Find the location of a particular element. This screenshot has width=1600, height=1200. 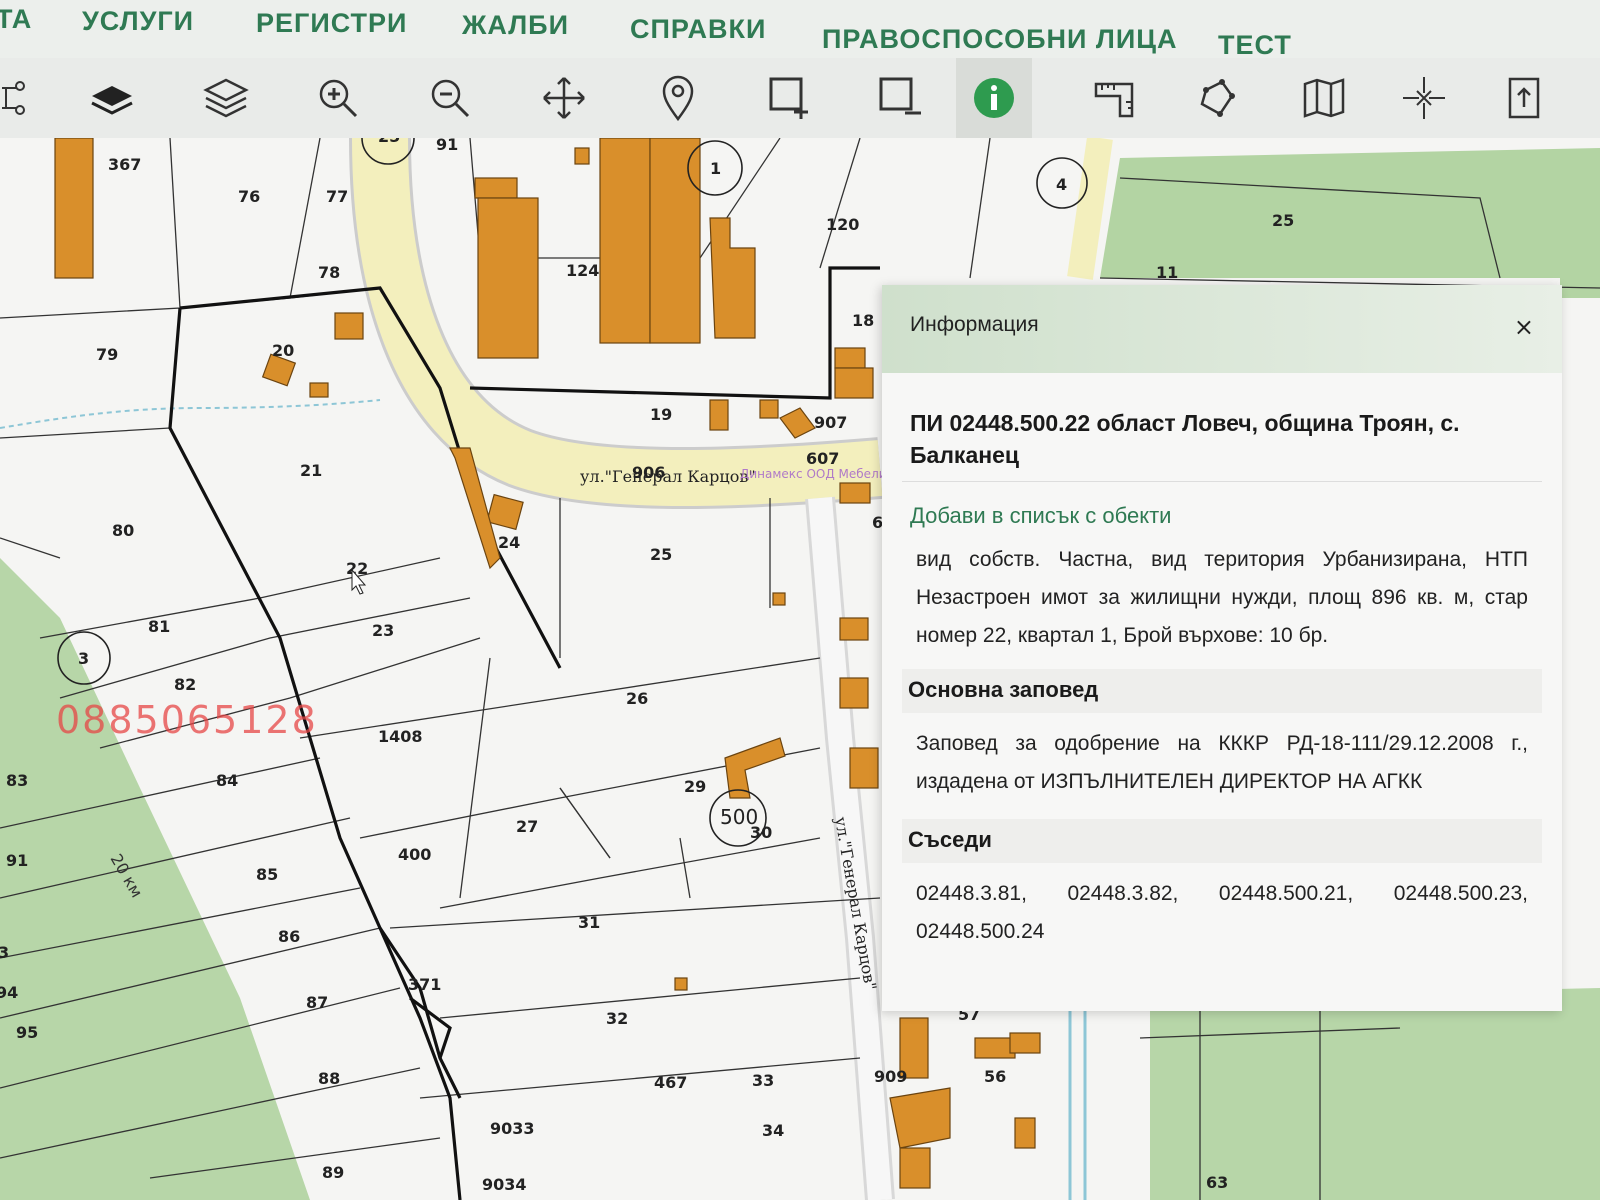

parcel-label: 77 is located at coordinates (337, 196).